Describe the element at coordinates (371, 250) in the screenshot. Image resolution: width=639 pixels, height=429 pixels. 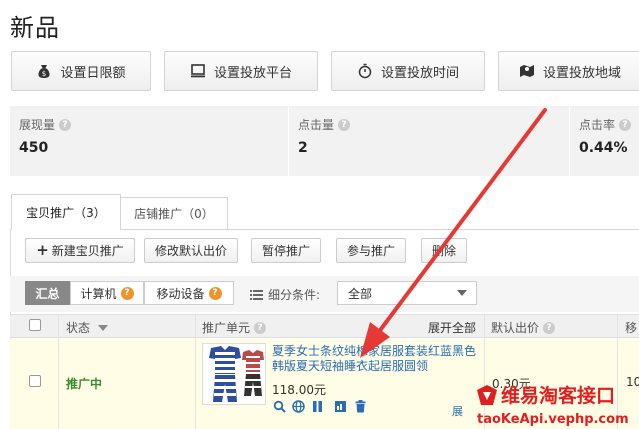
I see `join-promotion-button: 参与推广` at that location.